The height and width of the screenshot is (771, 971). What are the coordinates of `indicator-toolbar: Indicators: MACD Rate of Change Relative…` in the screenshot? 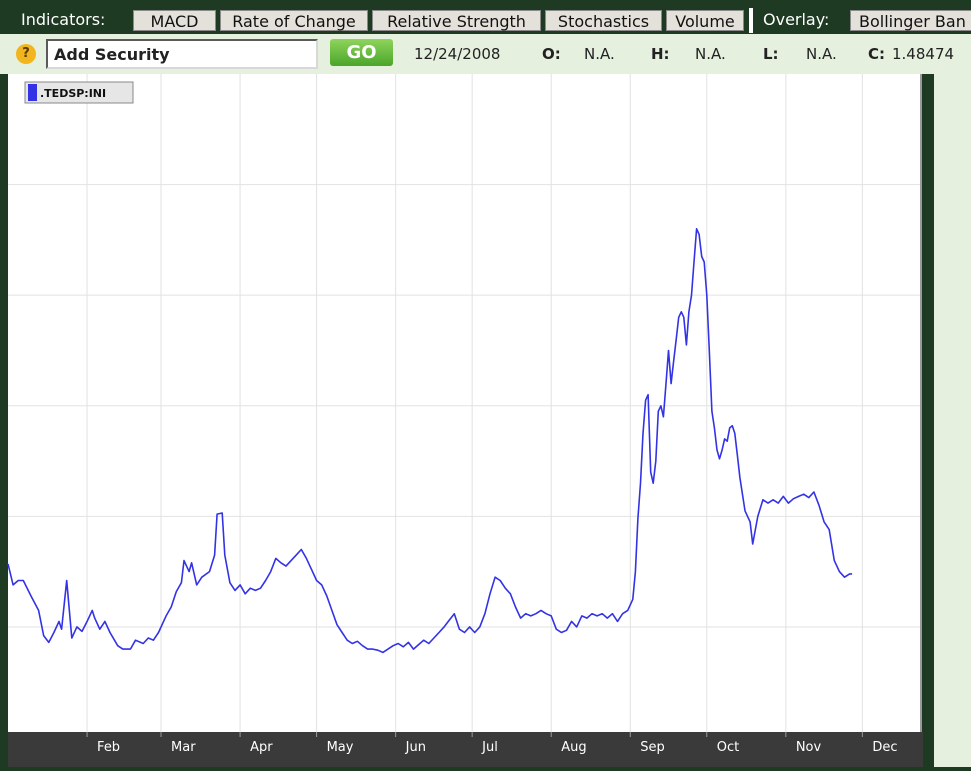 It's located at (485, 17).